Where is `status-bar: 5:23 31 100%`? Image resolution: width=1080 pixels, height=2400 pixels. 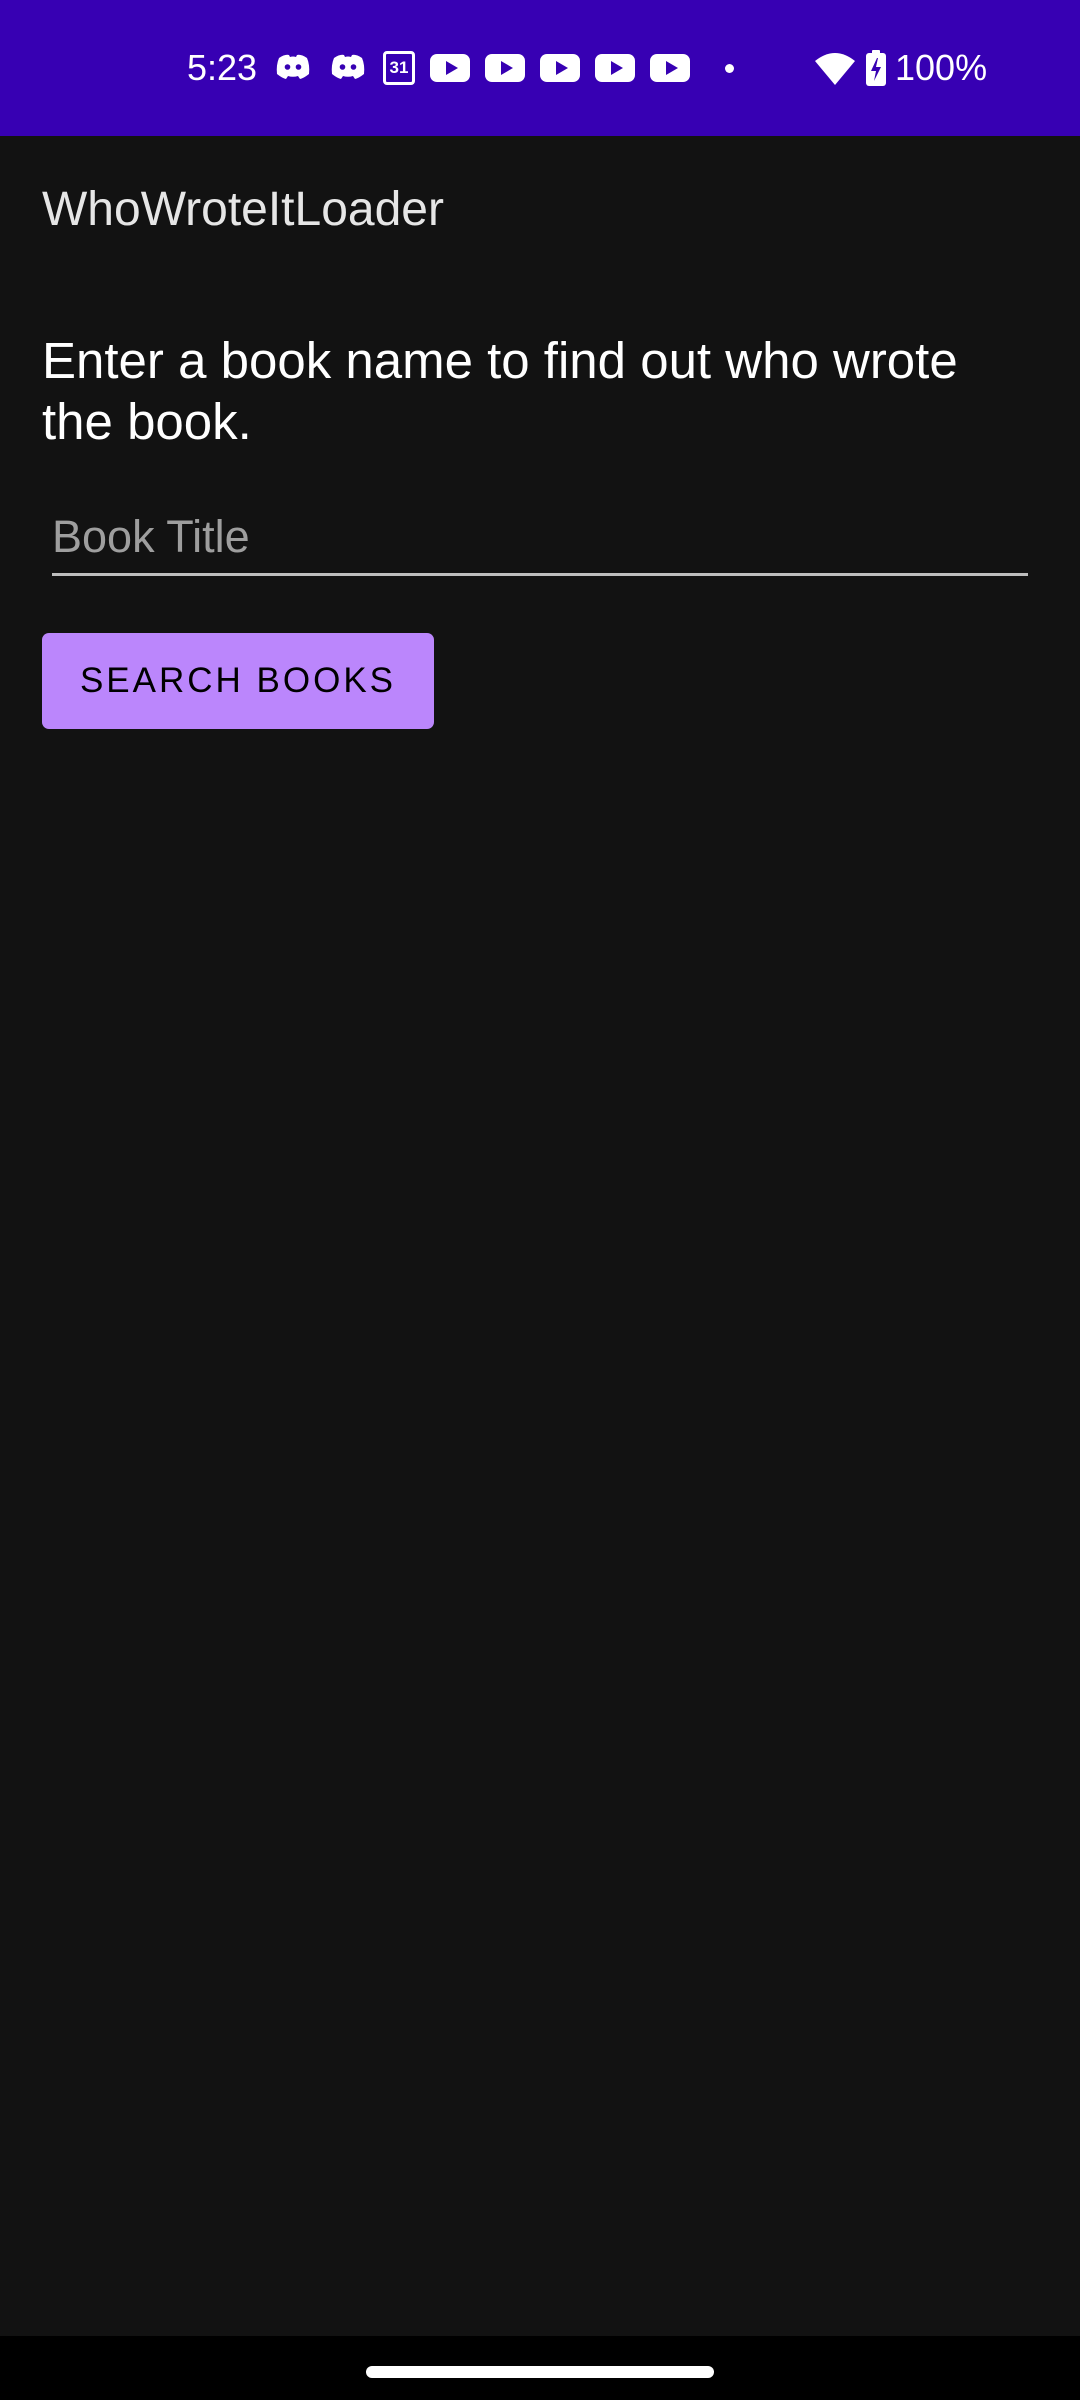 status-bar: 5:23 31 100% is located at coordinates (540, 68).